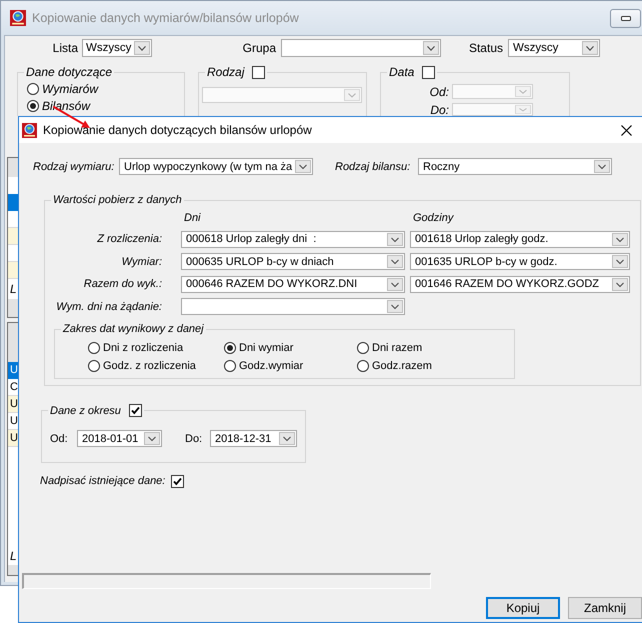  Describe the element at coordinates (433, 218) in the screenshot. I see `column-header: Godziny` at that location.